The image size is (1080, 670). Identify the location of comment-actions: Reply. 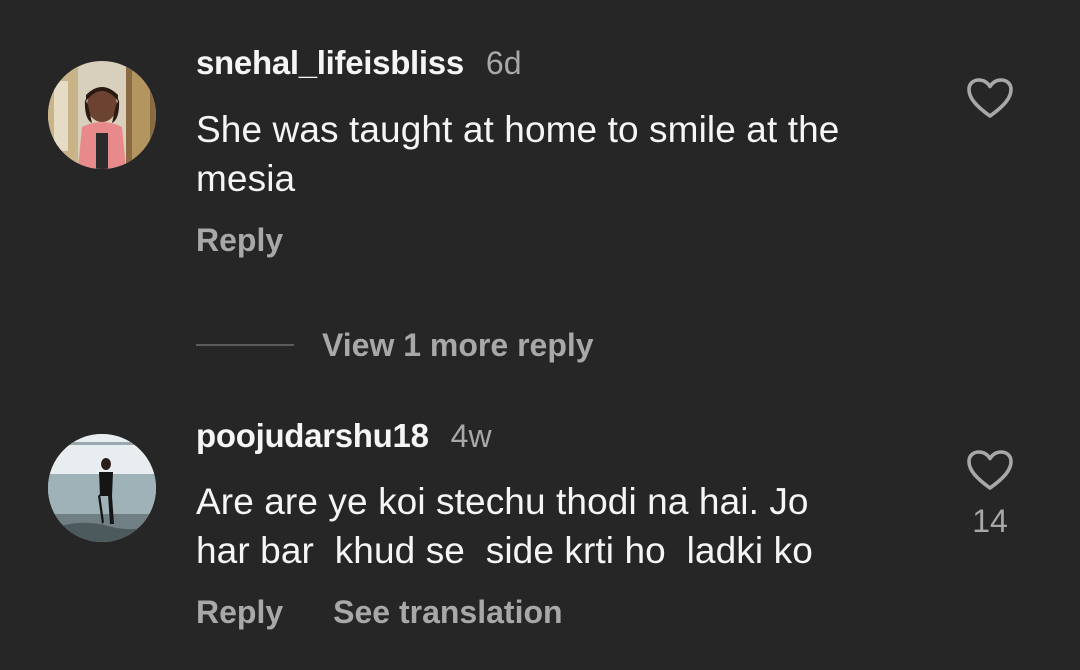
(239, 240).